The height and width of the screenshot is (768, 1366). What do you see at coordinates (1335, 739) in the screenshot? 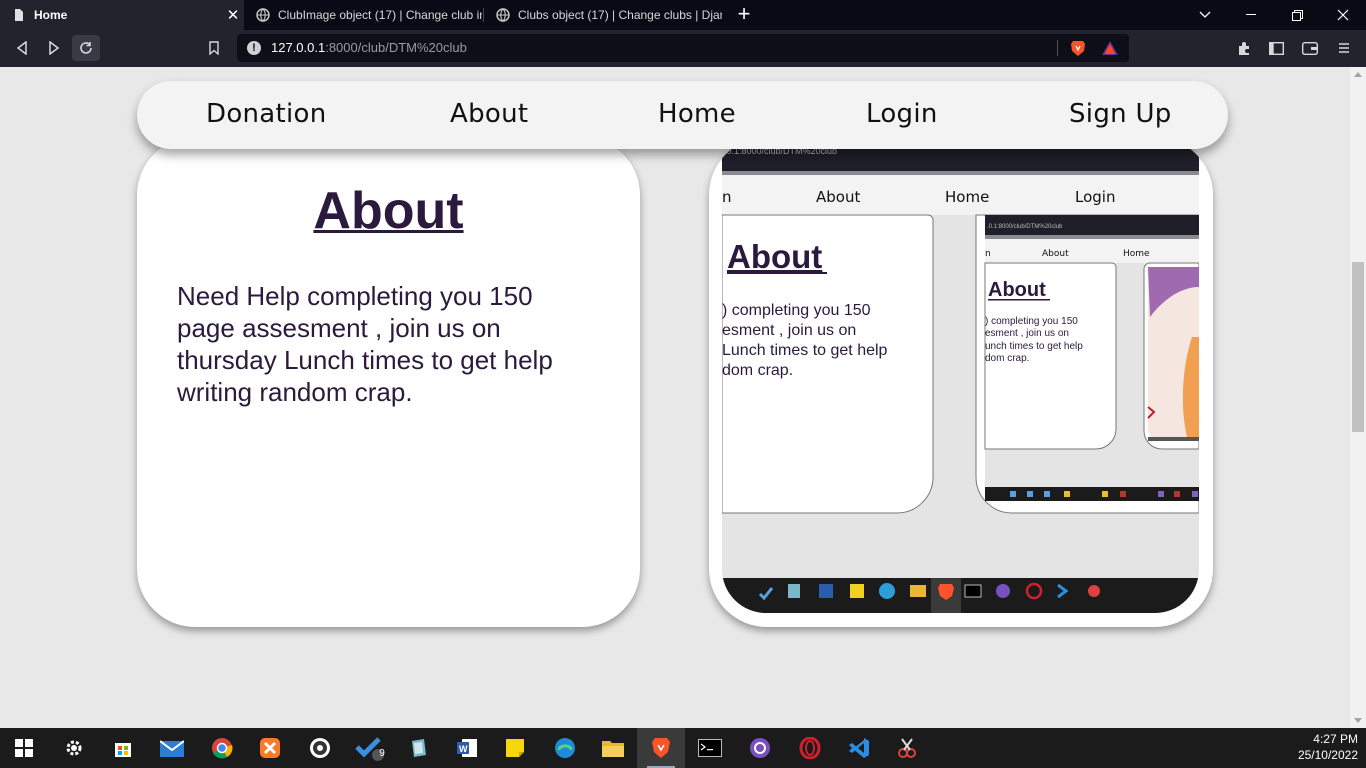
I see `clock-time: 4:27 PM` at bounding box center [1335, 739].